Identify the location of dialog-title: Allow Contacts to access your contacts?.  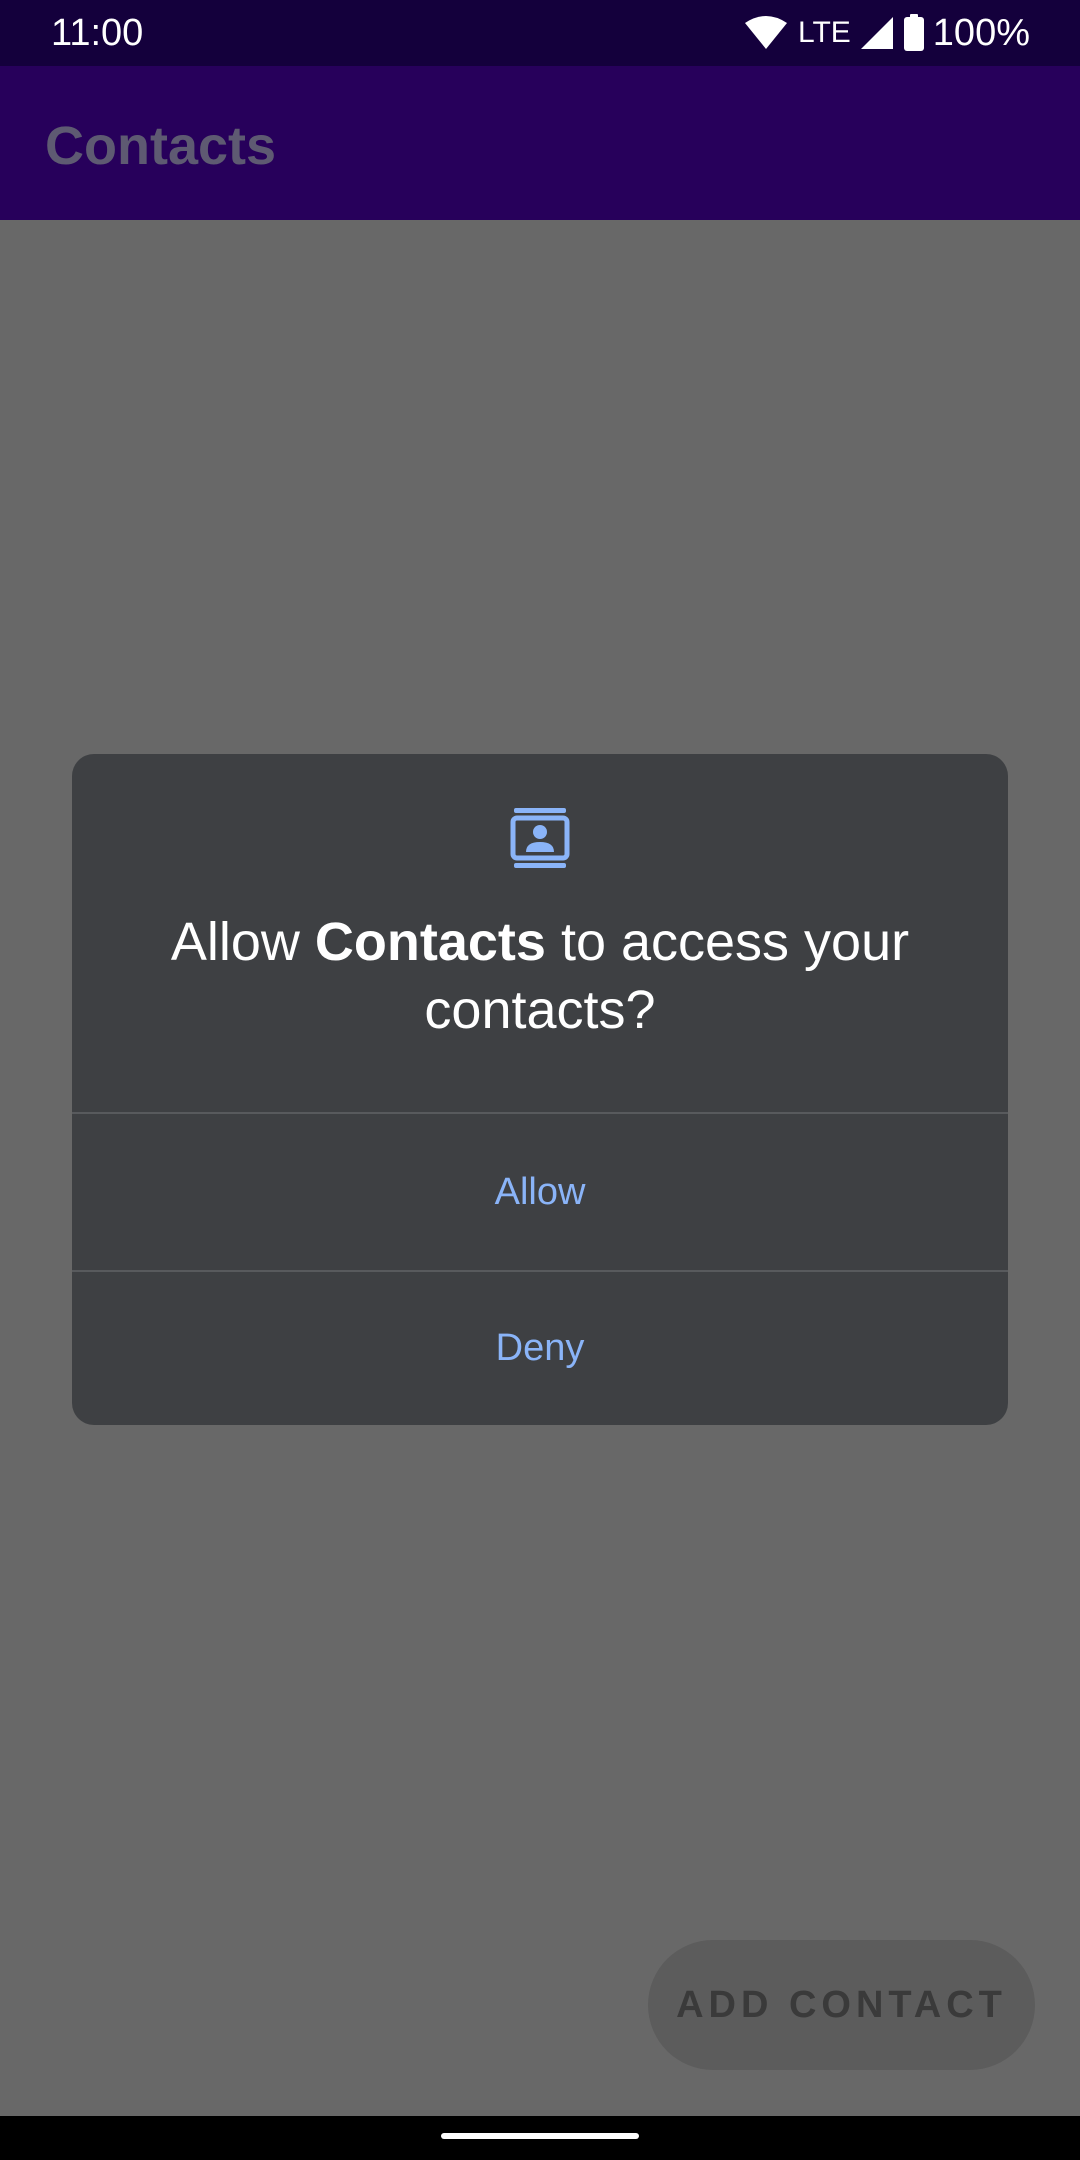
(540, 976).